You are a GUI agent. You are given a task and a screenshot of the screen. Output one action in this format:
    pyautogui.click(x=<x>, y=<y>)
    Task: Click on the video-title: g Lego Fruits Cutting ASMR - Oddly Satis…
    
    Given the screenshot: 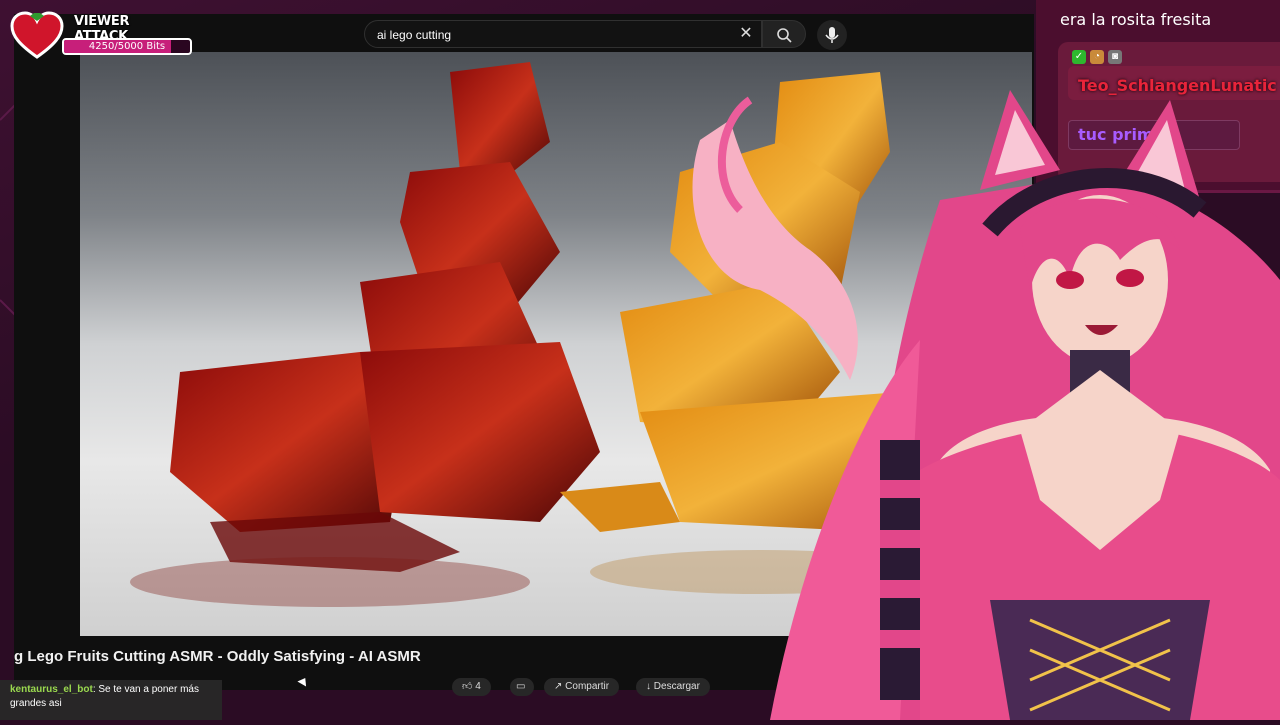 What is the action you would take?
    pyautogui.click(x=217, y=656)
    